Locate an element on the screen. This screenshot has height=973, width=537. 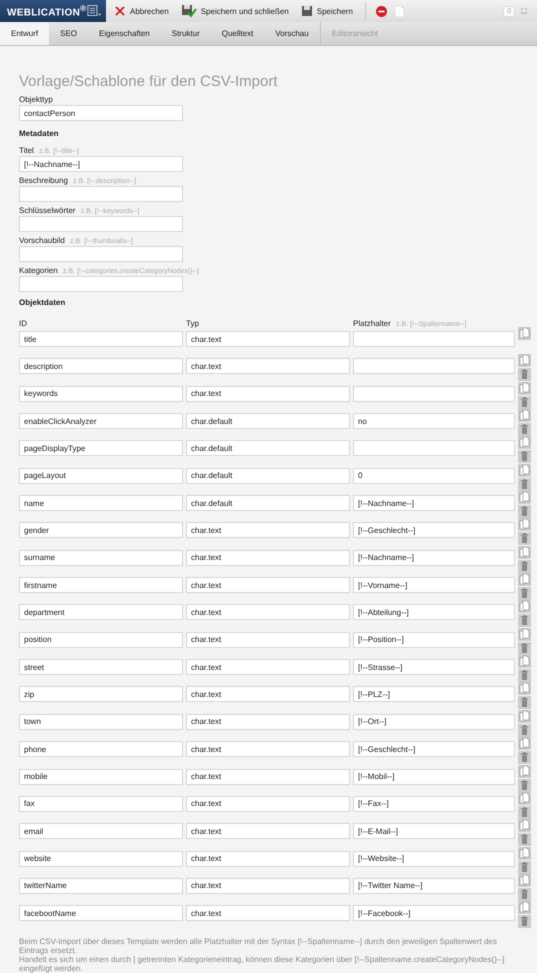
tab: Struktur is located at coordinates (185, 33).